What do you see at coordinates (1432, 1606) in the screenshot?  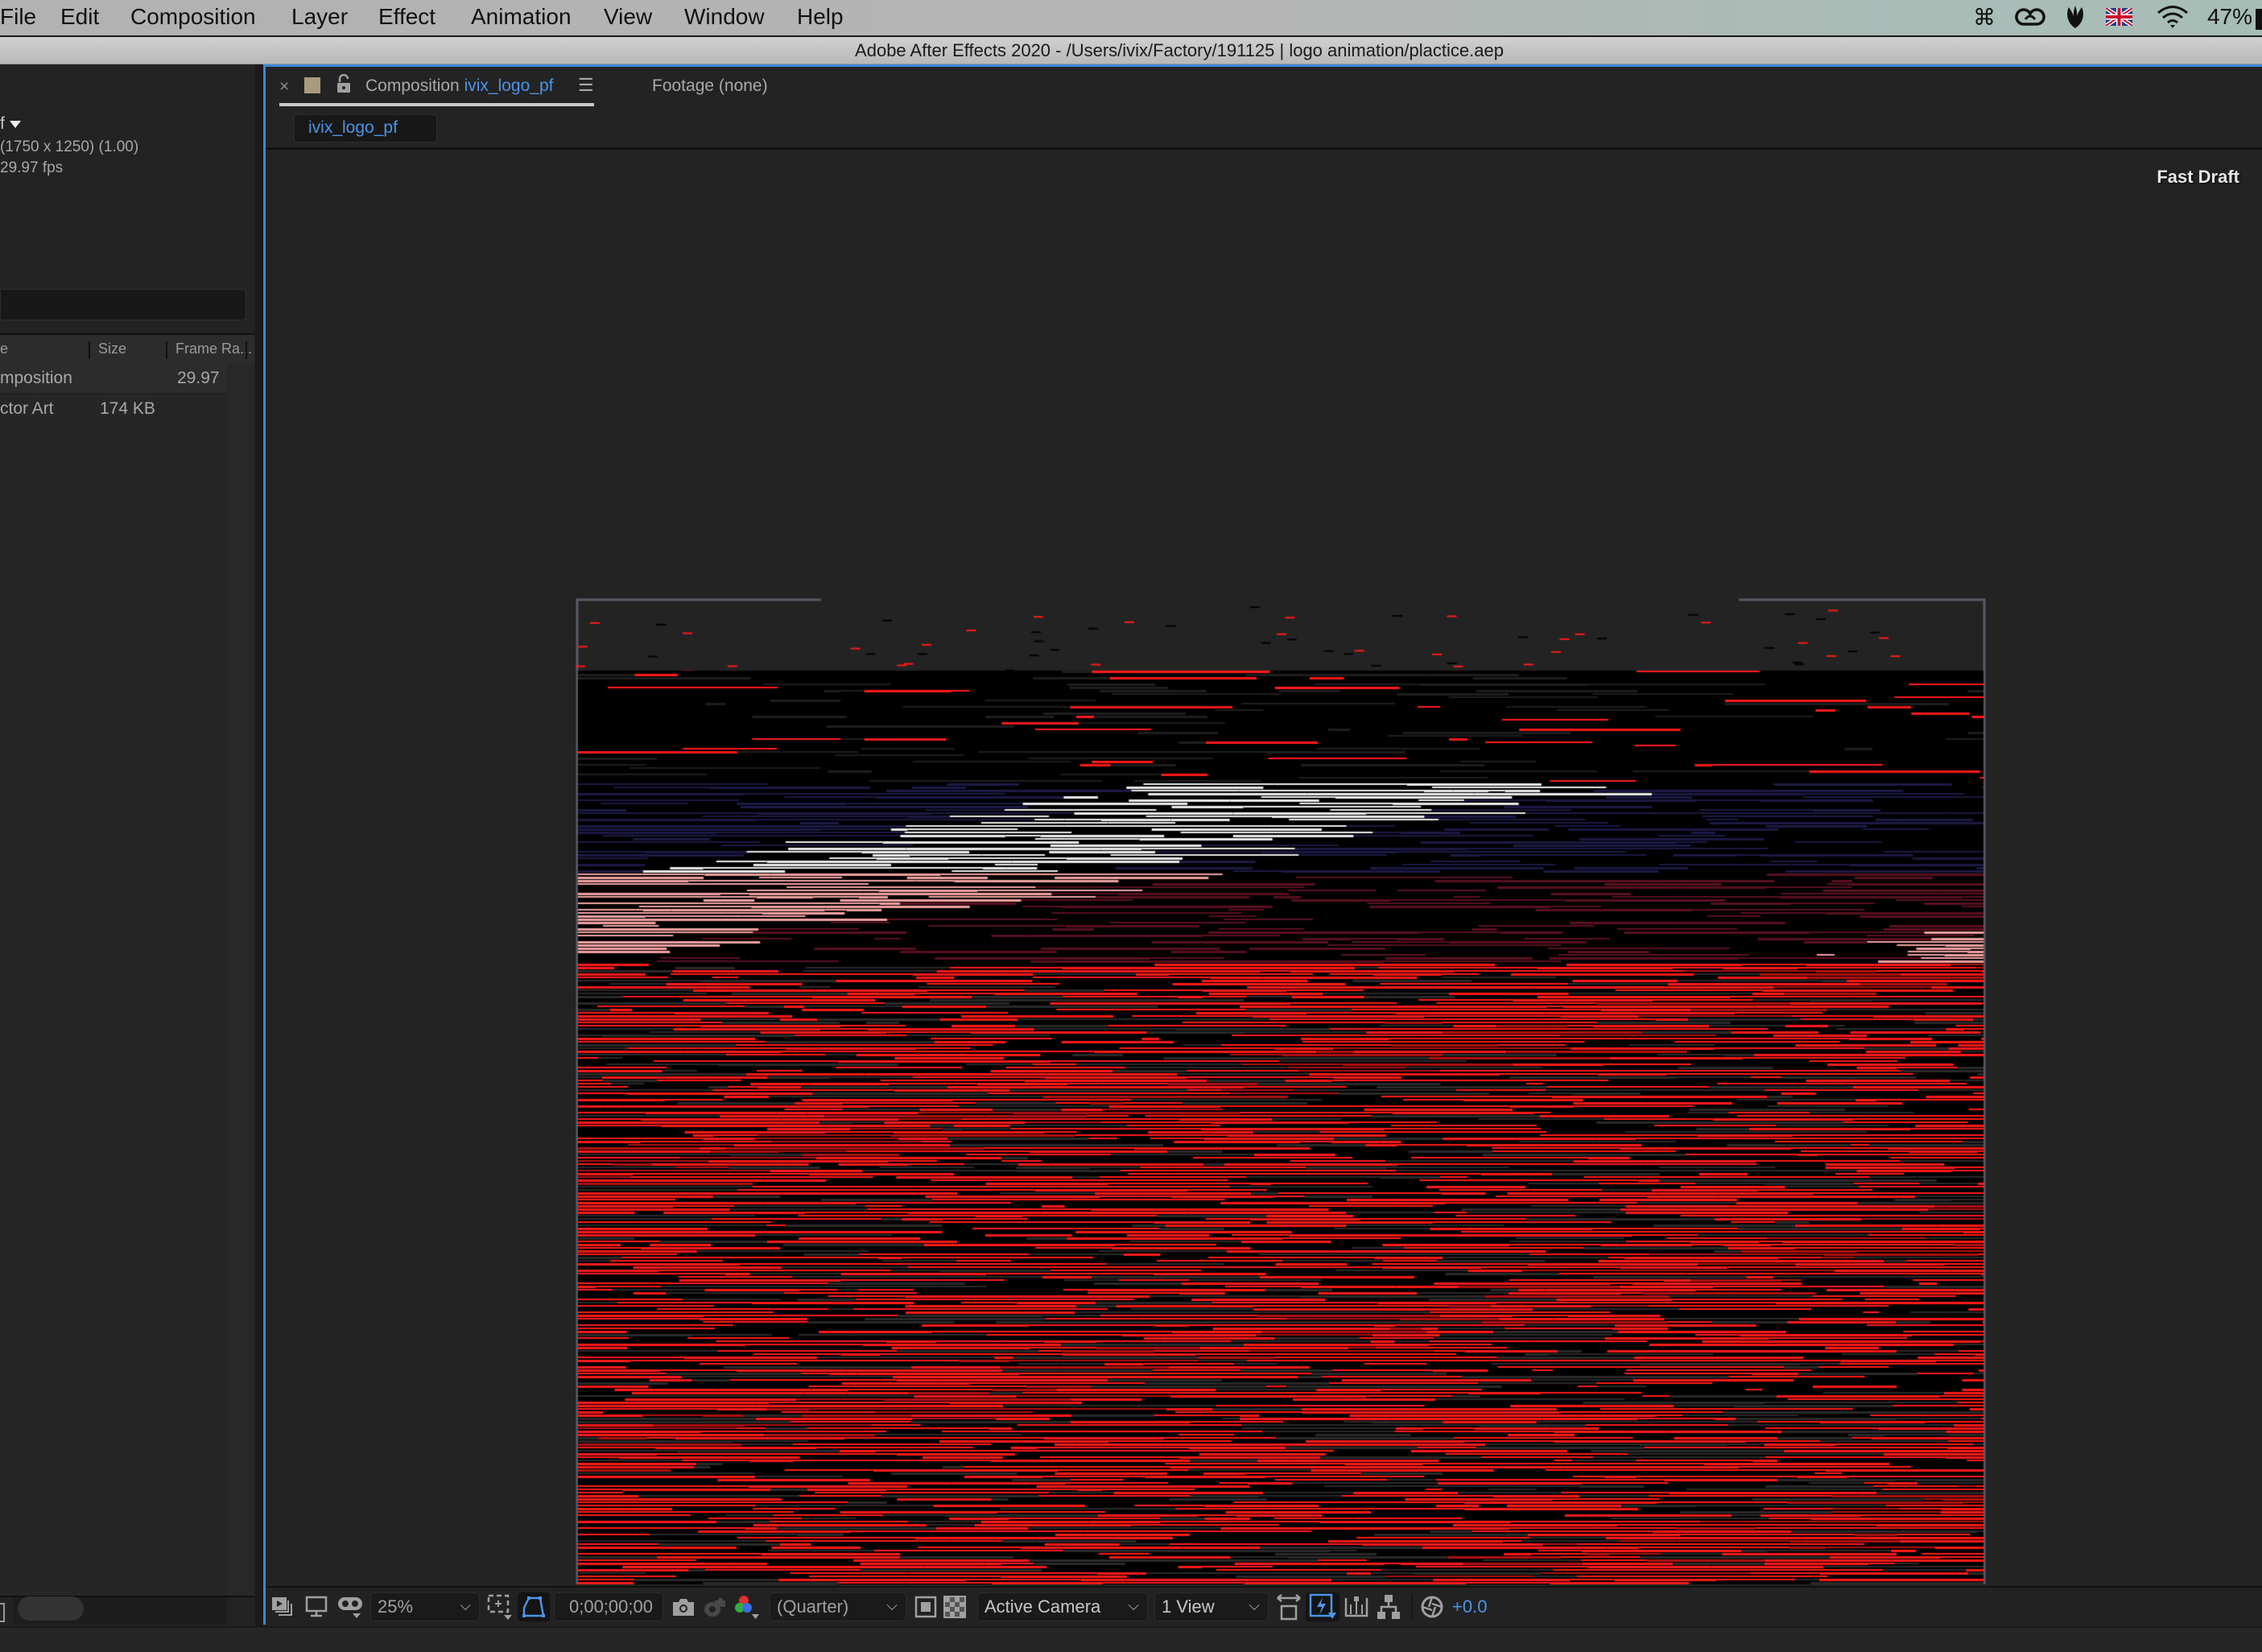 I see `reset-exposure-icon` at bounding box center [1432, 1606].